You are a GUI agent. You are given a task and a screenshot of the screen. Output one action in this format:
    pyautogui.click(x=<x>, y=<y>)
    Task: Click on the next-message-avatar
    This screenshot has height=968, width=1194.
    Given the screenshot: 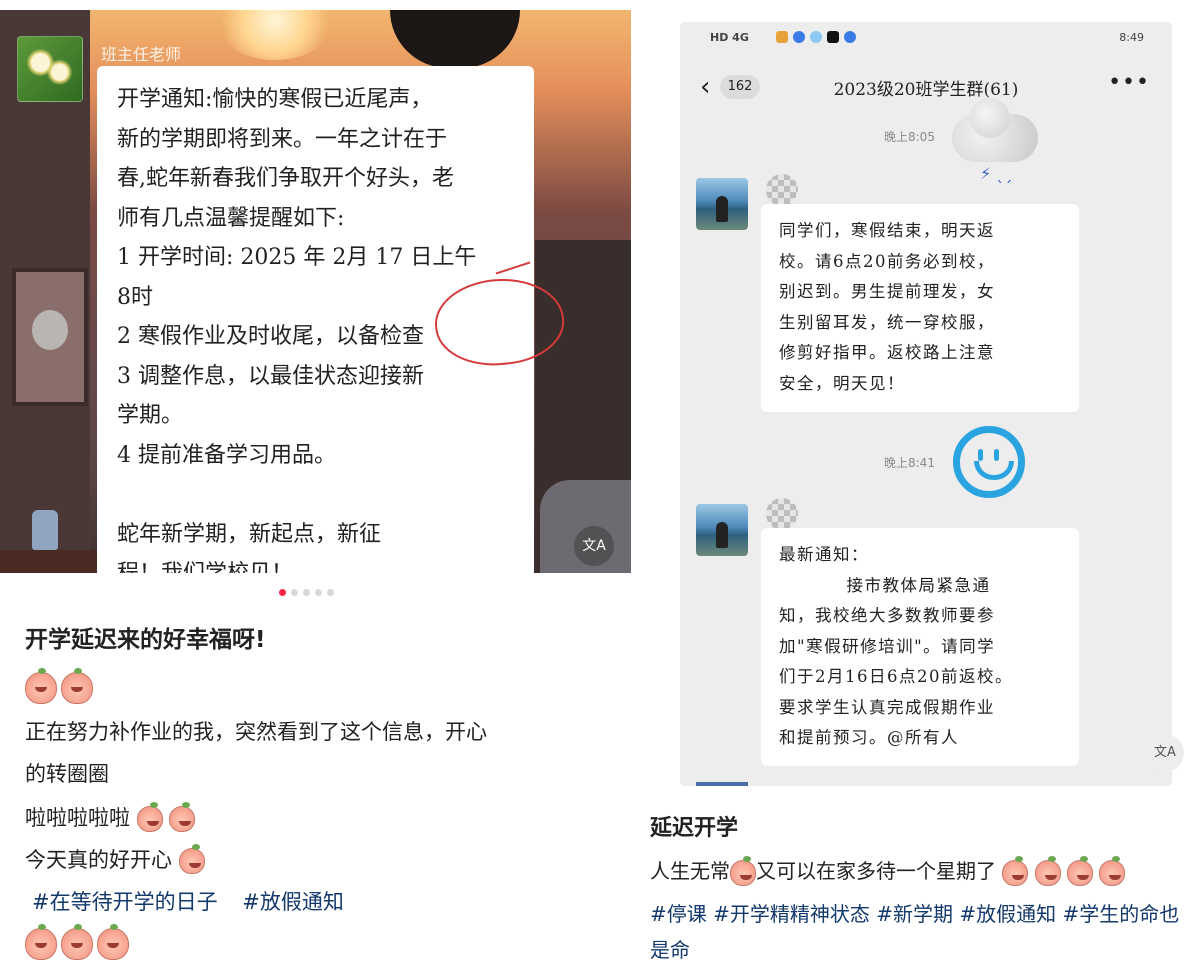 What is the action you would take?
    pyautogui.click(x=722, y=784)
    